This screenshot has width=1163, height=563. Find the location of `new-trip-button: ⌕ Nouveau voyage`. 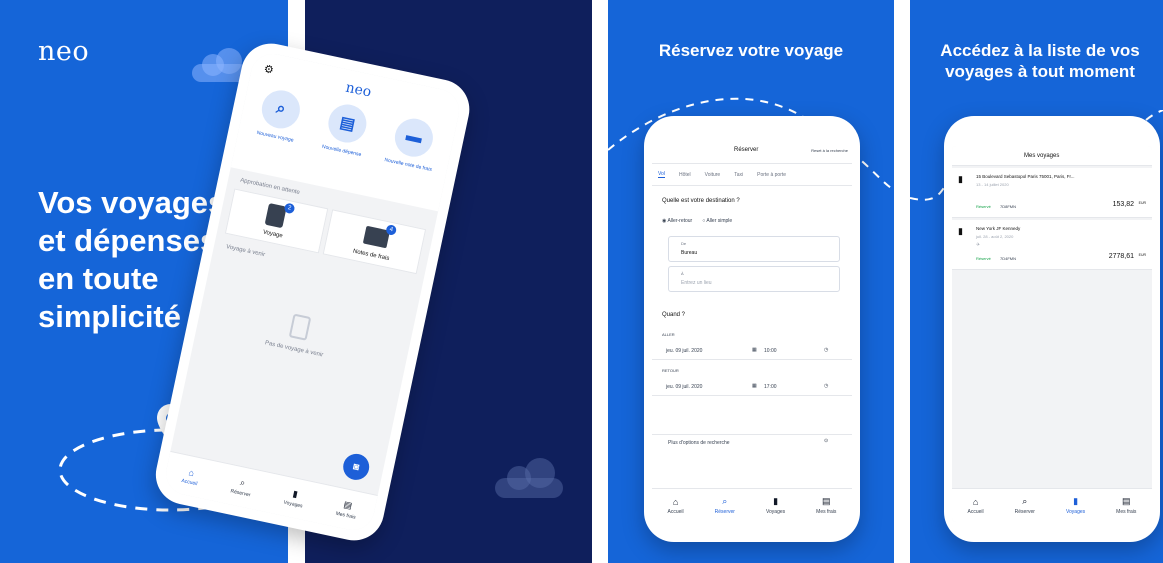

new-trip-button: ⌕ Nouveau voyage is located at coordinates (279, 115).